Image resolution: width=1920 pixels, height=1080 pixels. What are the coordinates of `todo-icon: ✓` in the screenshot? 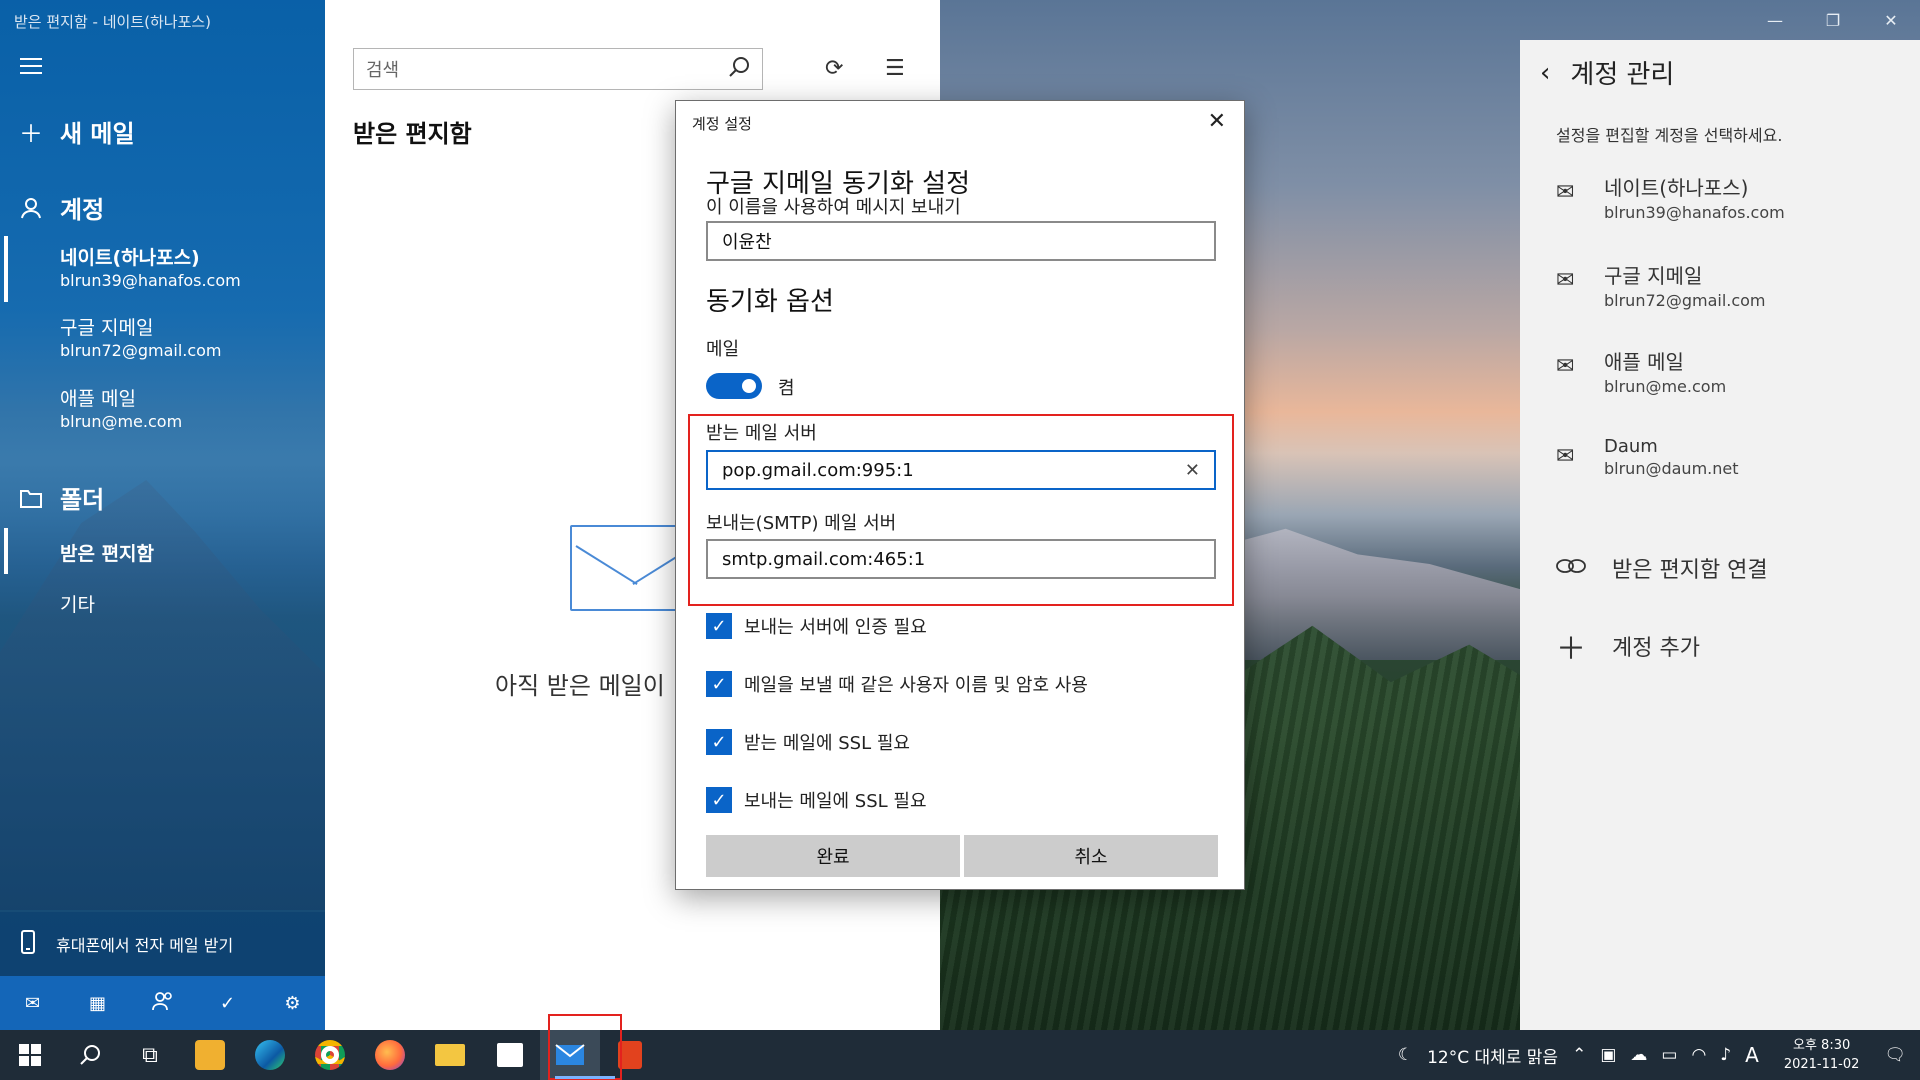 It's located at (228, 1003).